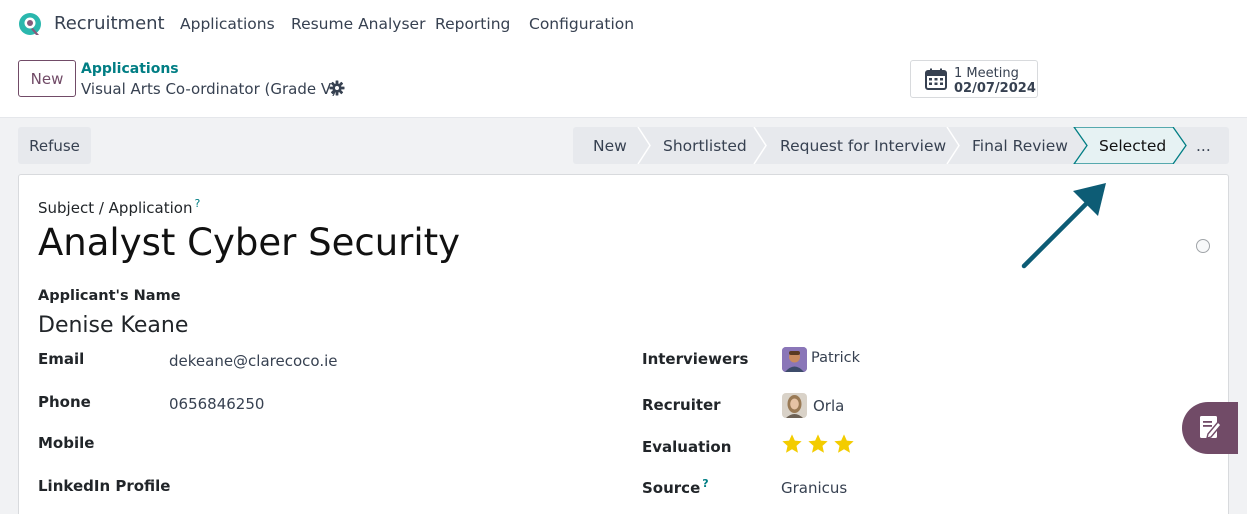  I want to click on recruitment-logo-icon, so click(30, 24).